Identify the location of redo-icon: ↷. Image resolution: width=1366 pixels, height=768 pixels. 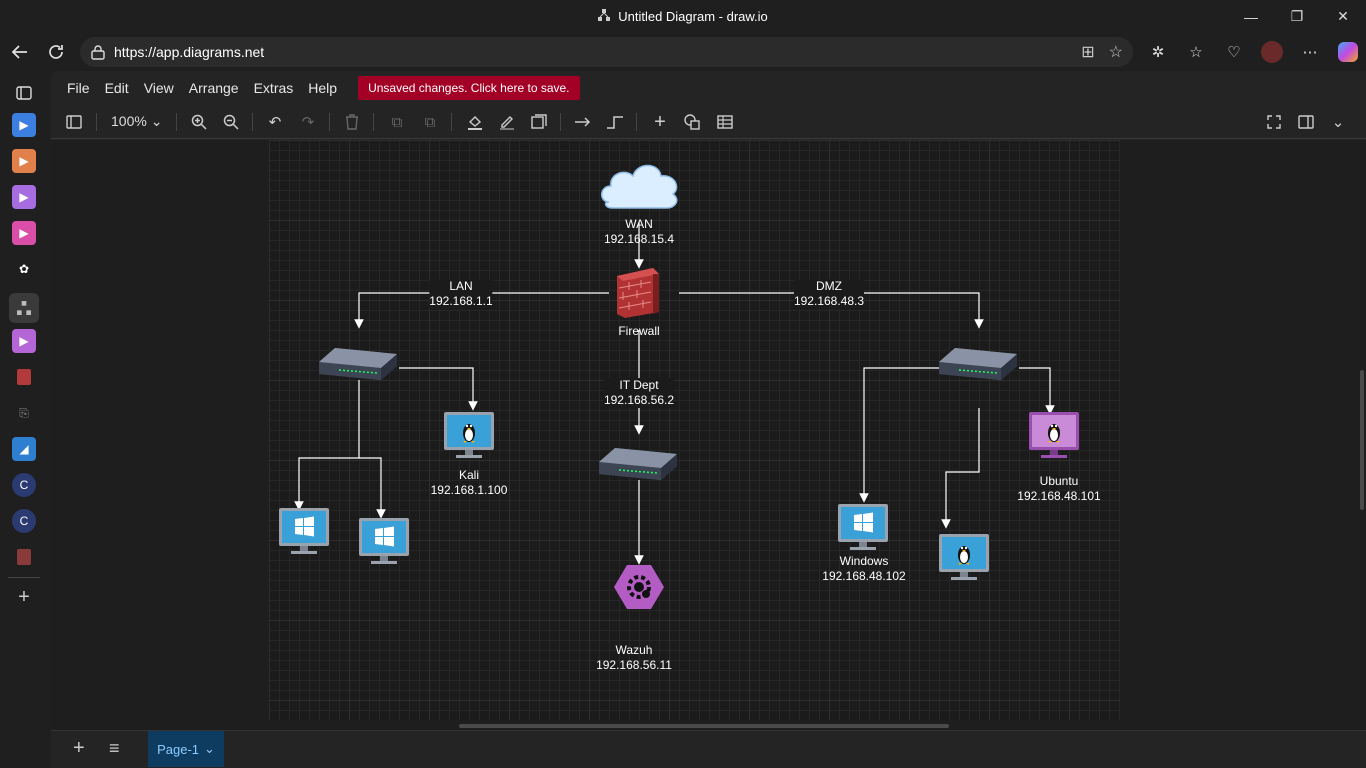
(308, 122).